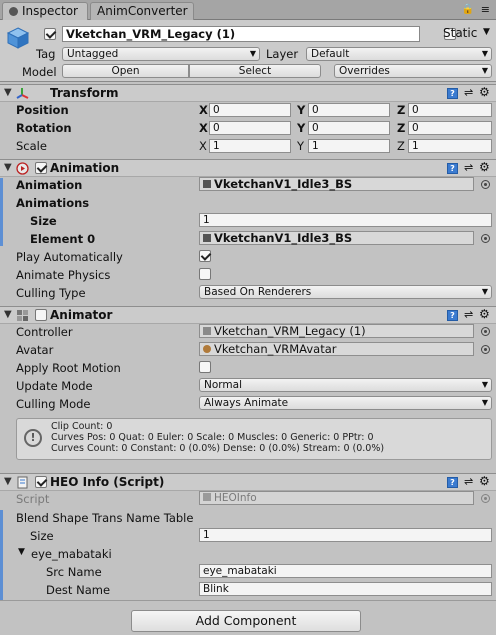 This screenshot has height=635, width=496. Describe the element at coordinates (161, 54) in the screenshot. I see `tag-dropdown: Untagged ▼` at that location.